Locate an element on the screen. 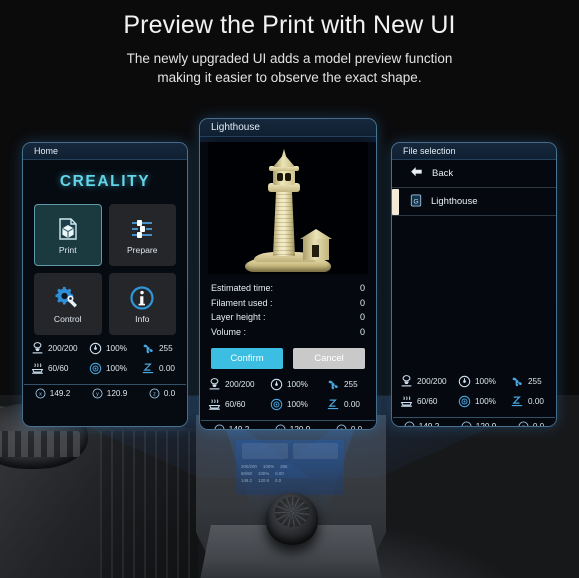  status-row-2: 60/60 100% 0.00 is located at coordinates (105, 368).